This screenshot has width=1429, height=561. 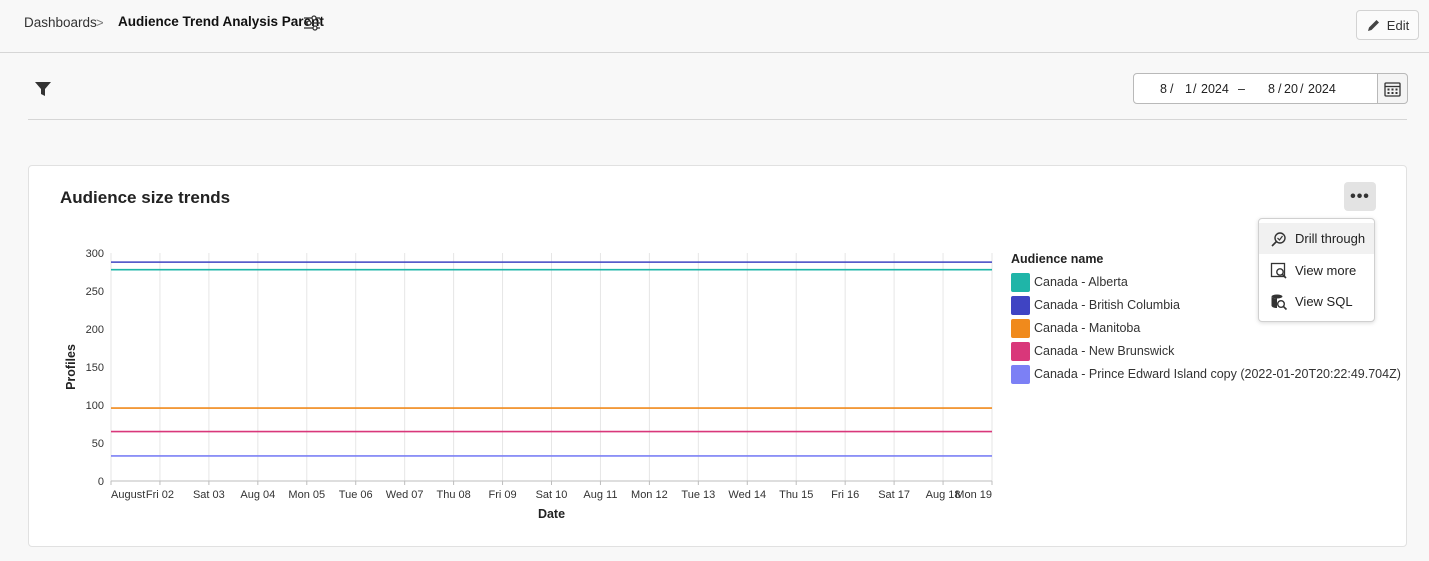 I want to click on calendar-button, so click(x=1392, y=88).